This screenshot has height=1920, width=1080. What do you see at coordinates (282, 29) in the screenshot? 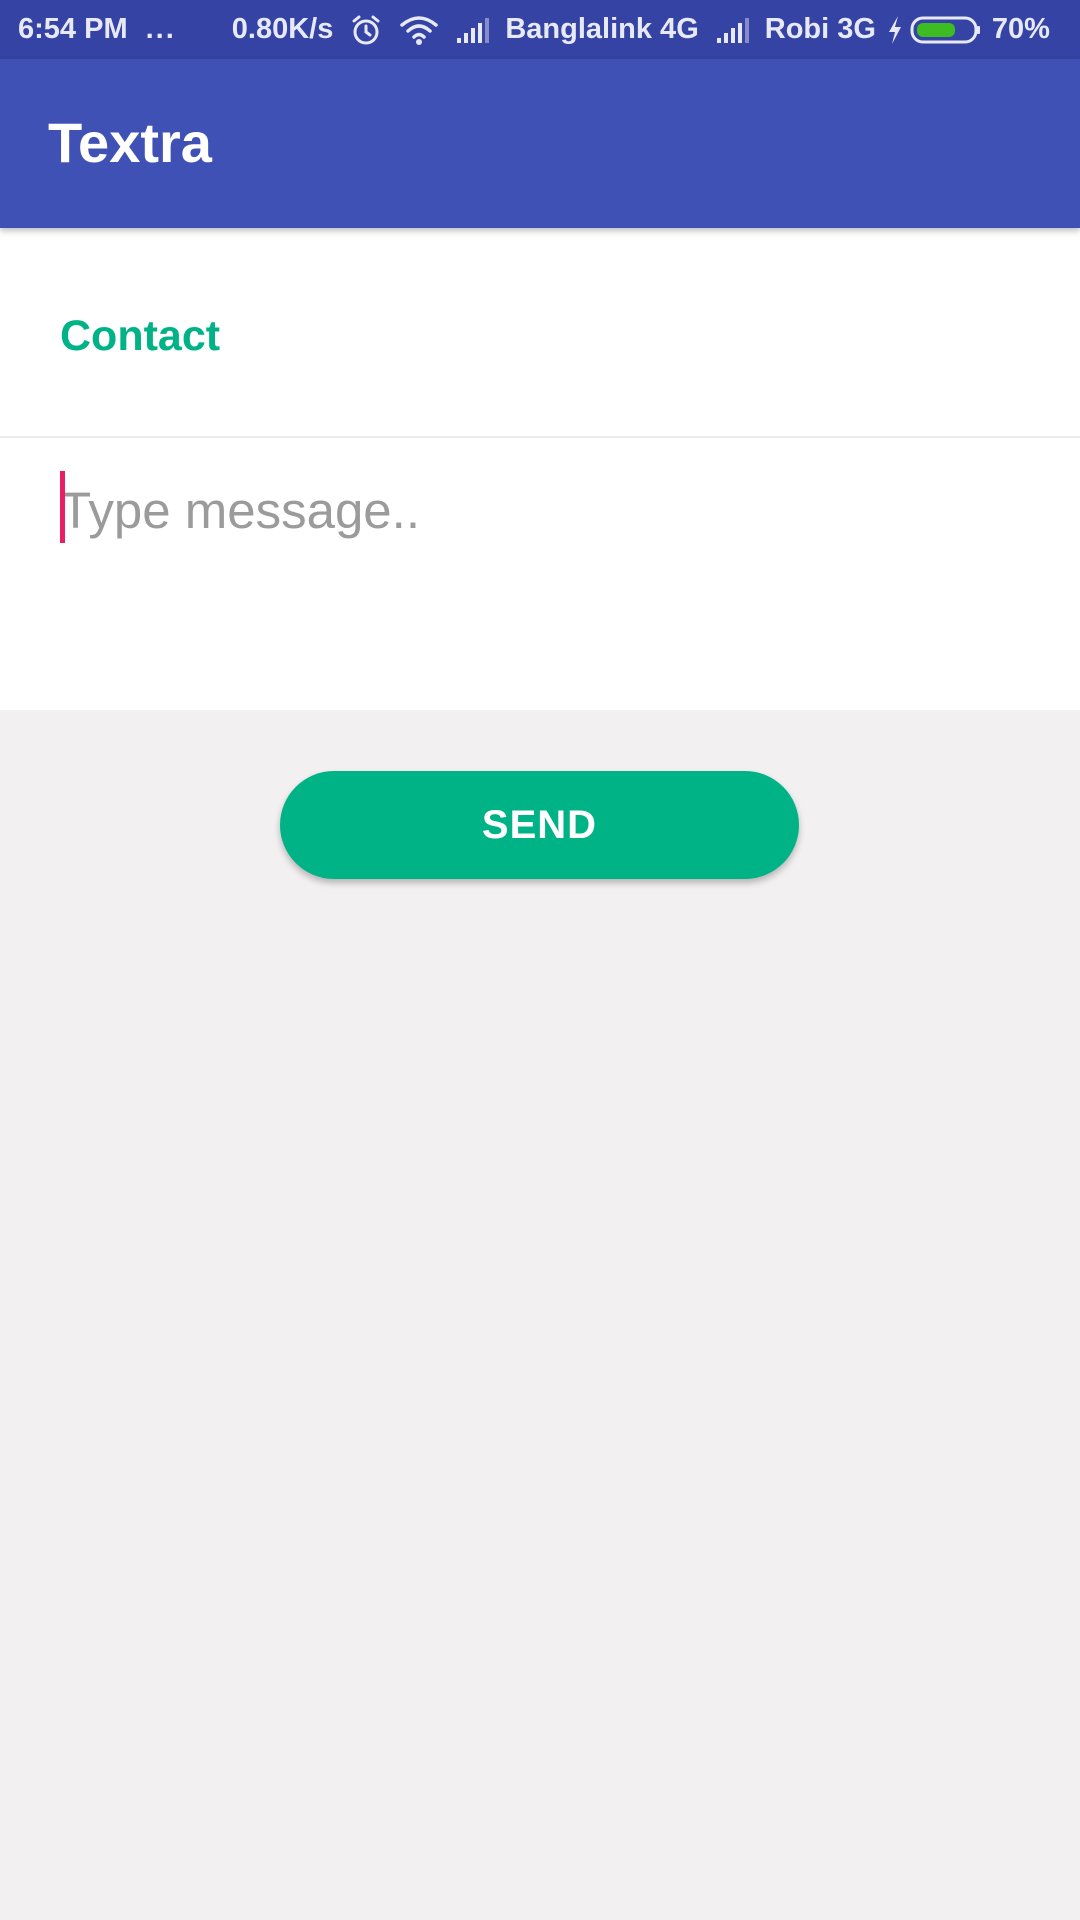
I see `network-speed: 0.80K/s` at bounding box center [282, 29].